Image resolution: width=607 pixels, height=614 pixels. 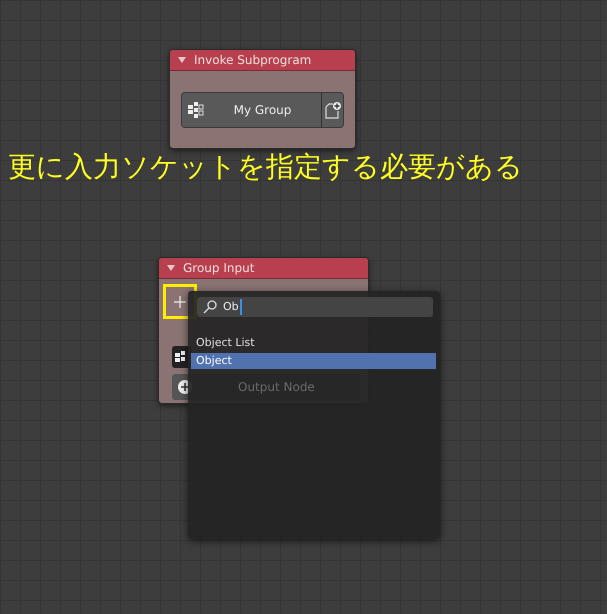 I want to click on group-name: My Group, so click(x=262, y=110).